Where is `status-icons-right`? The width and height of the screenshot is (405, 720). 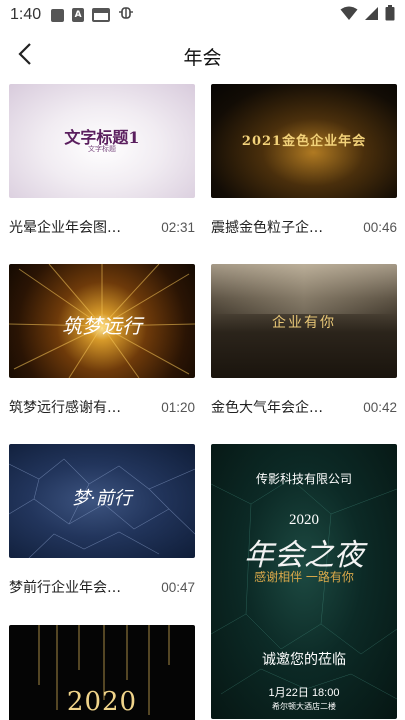
status-icons-right is located at coordinates (367, 15).